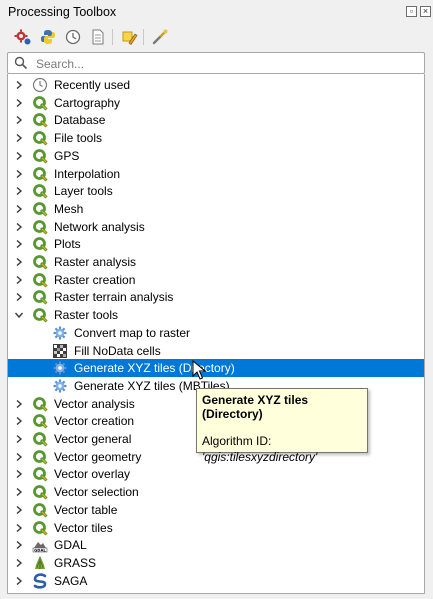 Image resolution: width=433 pixels, height=599 pixels. Describe the element at coordinates (40, 545) in the screenshot. I see `gdal-icon: GDAL` at that location.